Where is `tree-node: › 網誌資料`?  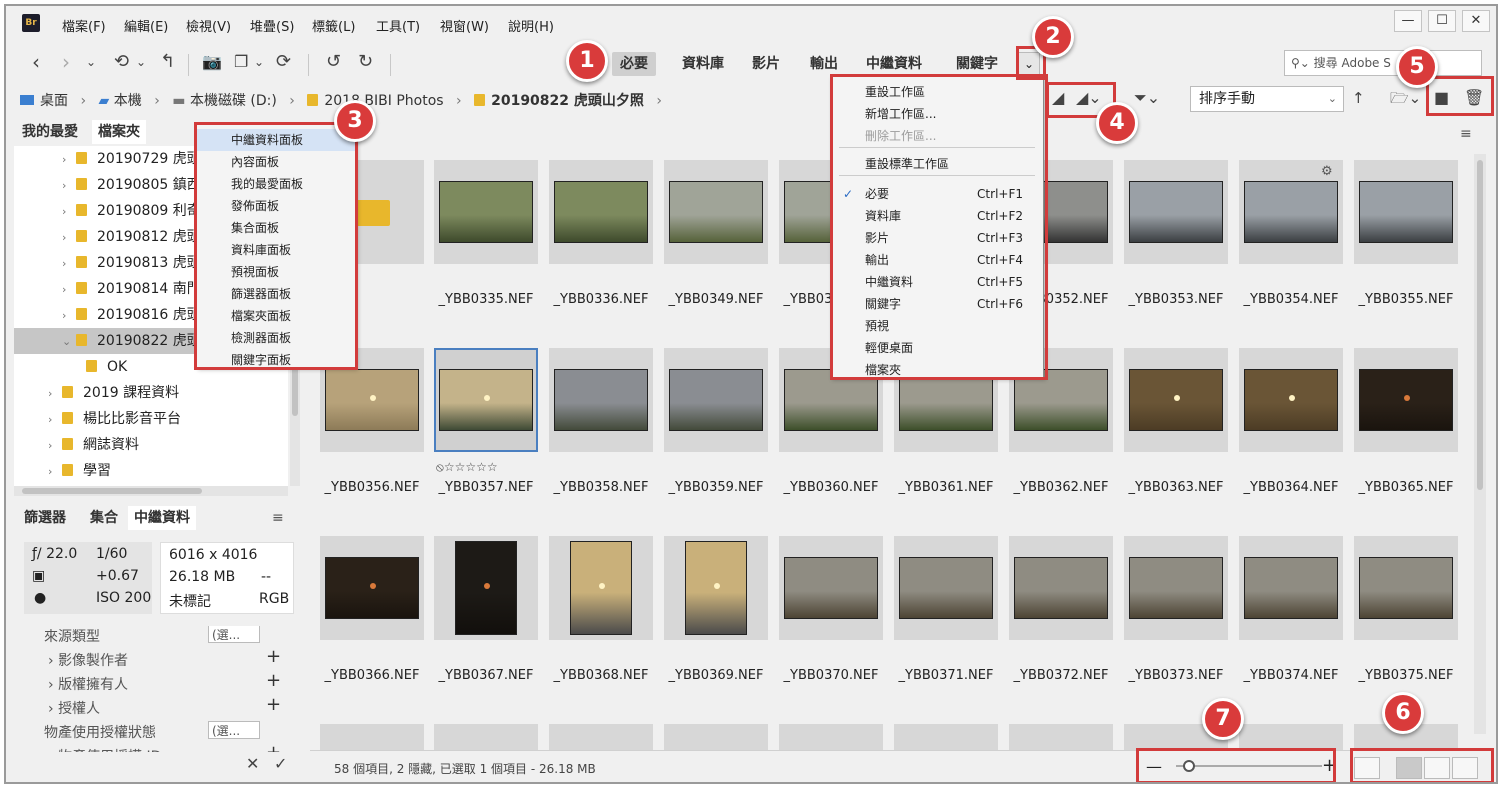 tree-node: › 網誌資料 is located at coordinates (151, 445).